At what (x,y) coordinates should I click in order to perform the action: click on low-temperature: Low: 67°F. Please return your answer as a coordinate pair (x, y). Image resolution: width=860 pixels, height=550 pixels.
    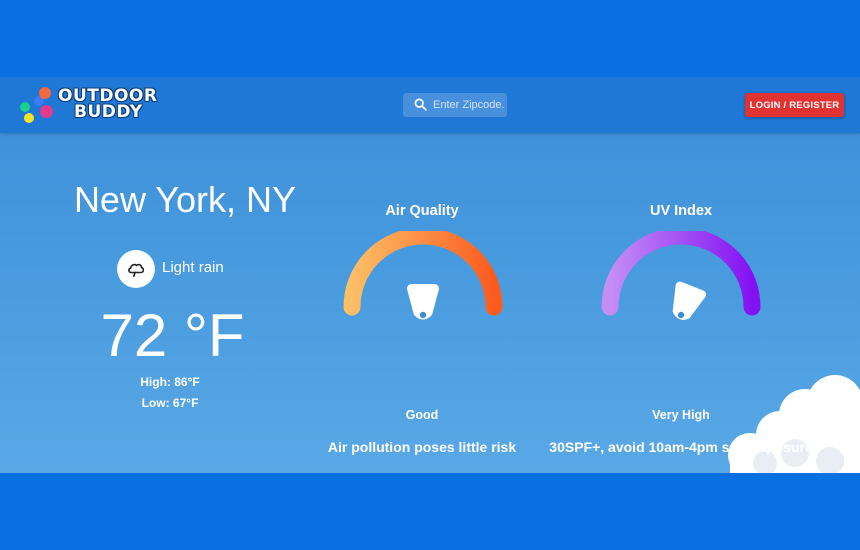
    Looking at the image, I should click on (170, 403).